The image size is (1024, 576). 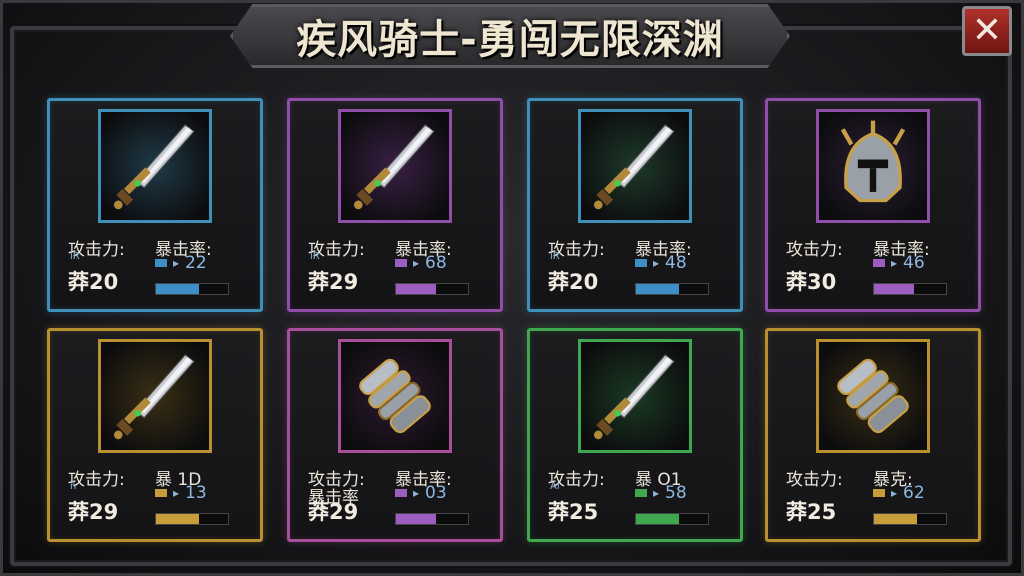 I want to click on attack-value: 莽30, so click(x=811, y=282).